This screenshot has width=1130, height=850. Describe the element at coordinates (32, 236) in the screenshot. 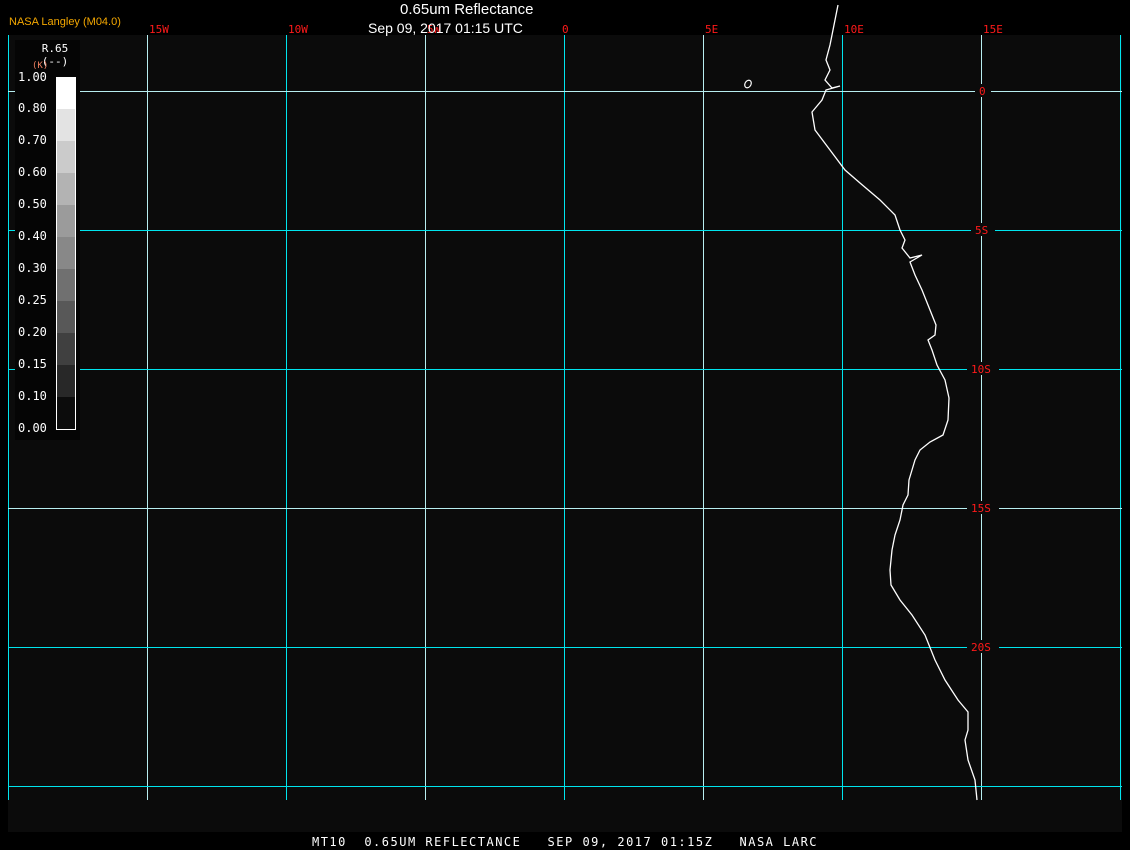

I see `legend-label: 0.40` at that location.